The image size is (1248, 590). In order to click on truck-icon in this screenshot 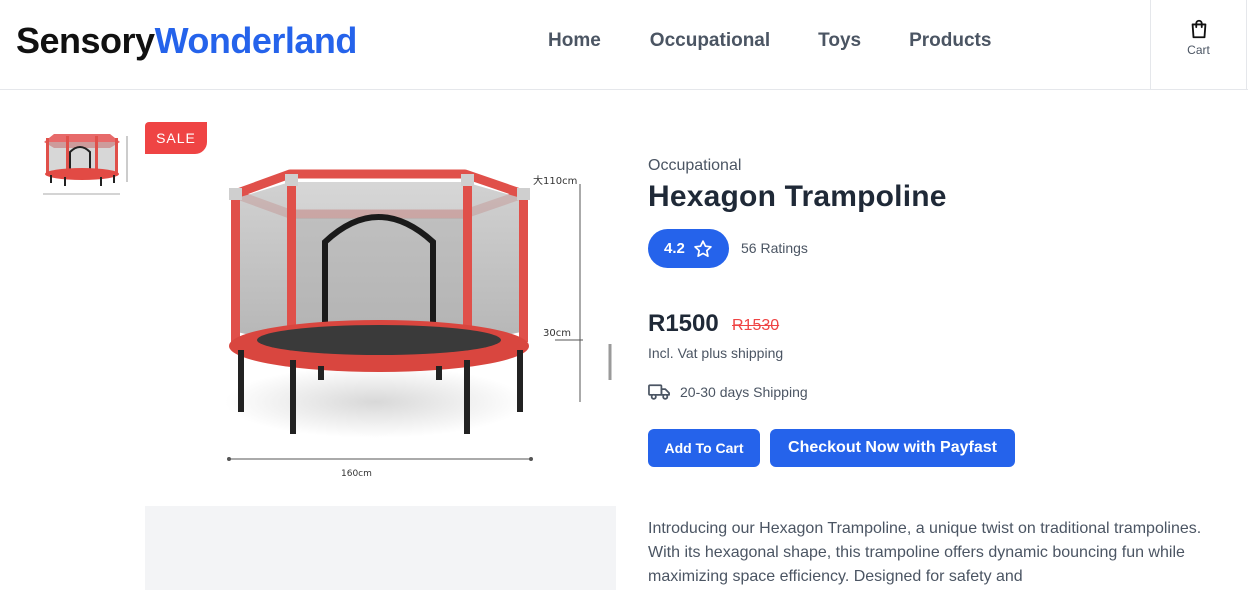, I will do `click(659, 392)`.